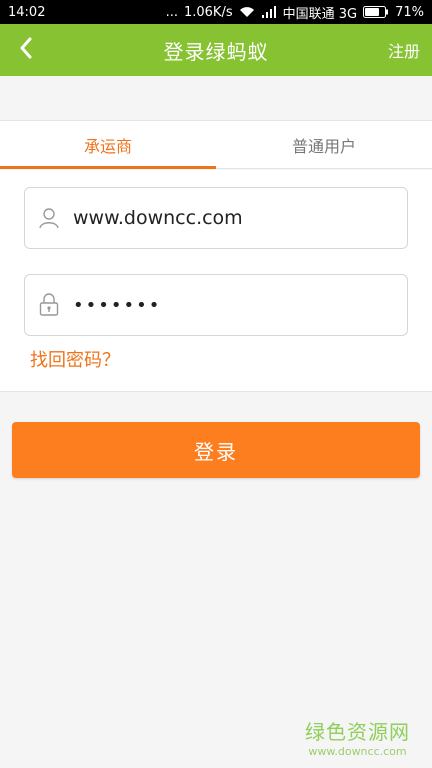 The image size is (432, 768). Describe the element at coordinates (409, 12) in the screenshot. I see `battery-percent: 71%` at that location.